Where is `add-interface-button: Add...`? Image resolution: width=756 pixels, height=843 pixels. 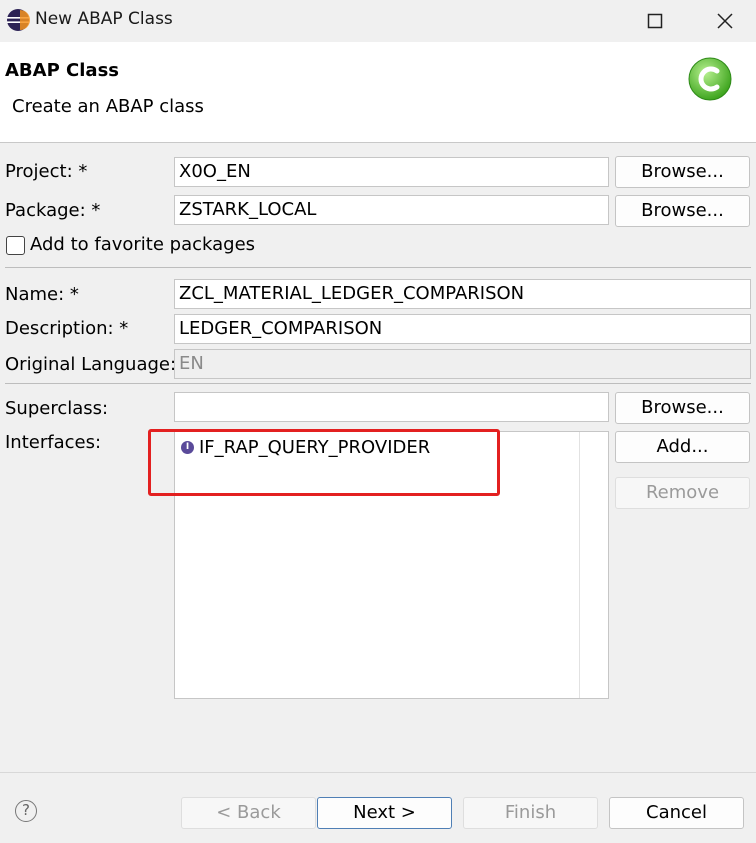
add-interface-button: Add... is located at coordinates (682, 447).